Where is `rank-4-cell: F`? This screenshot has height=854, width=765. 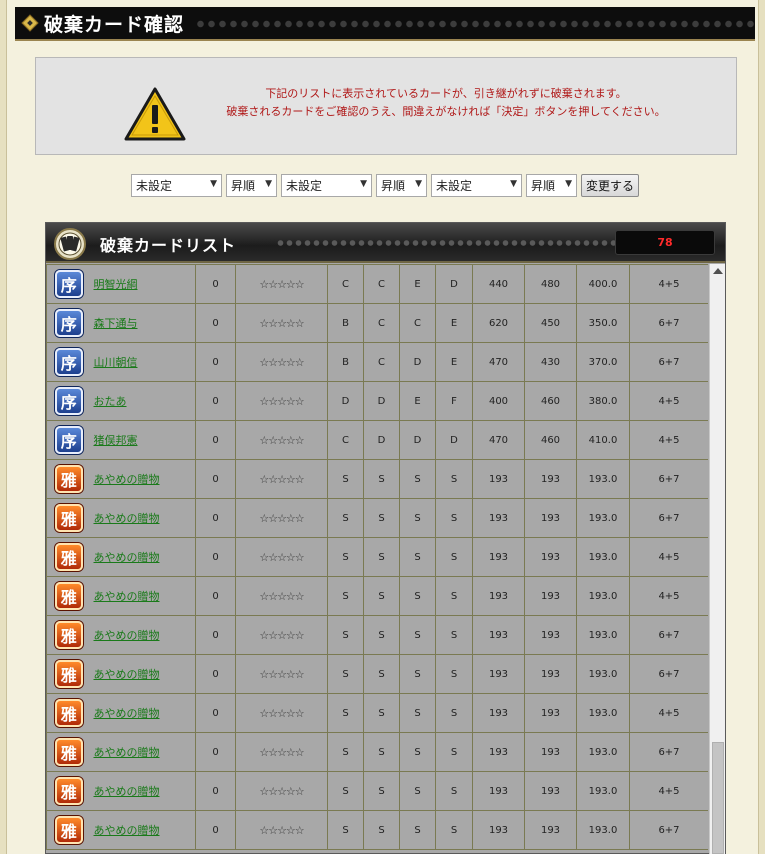
rank-4-cell: F is located at coordinates (454, 401).